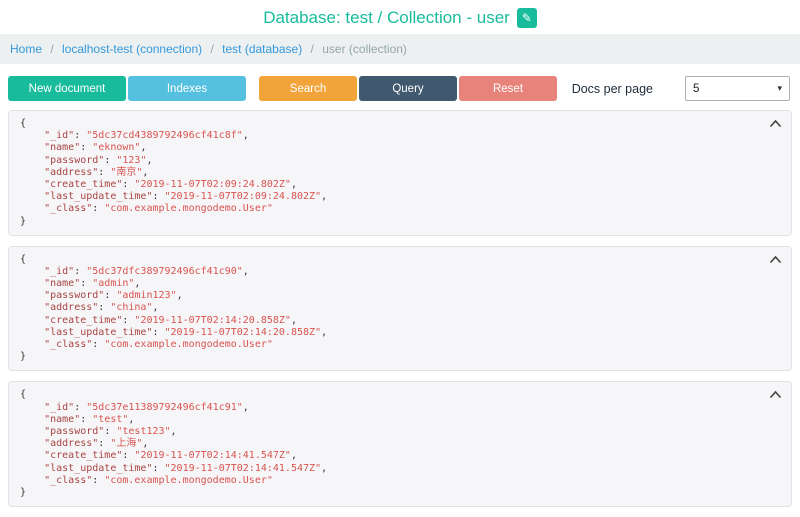  What do you see at coordinates (386, 17) in the screenshot?
I see `page-title: Database: test / Collection - user` at bounding box center [386, 17].